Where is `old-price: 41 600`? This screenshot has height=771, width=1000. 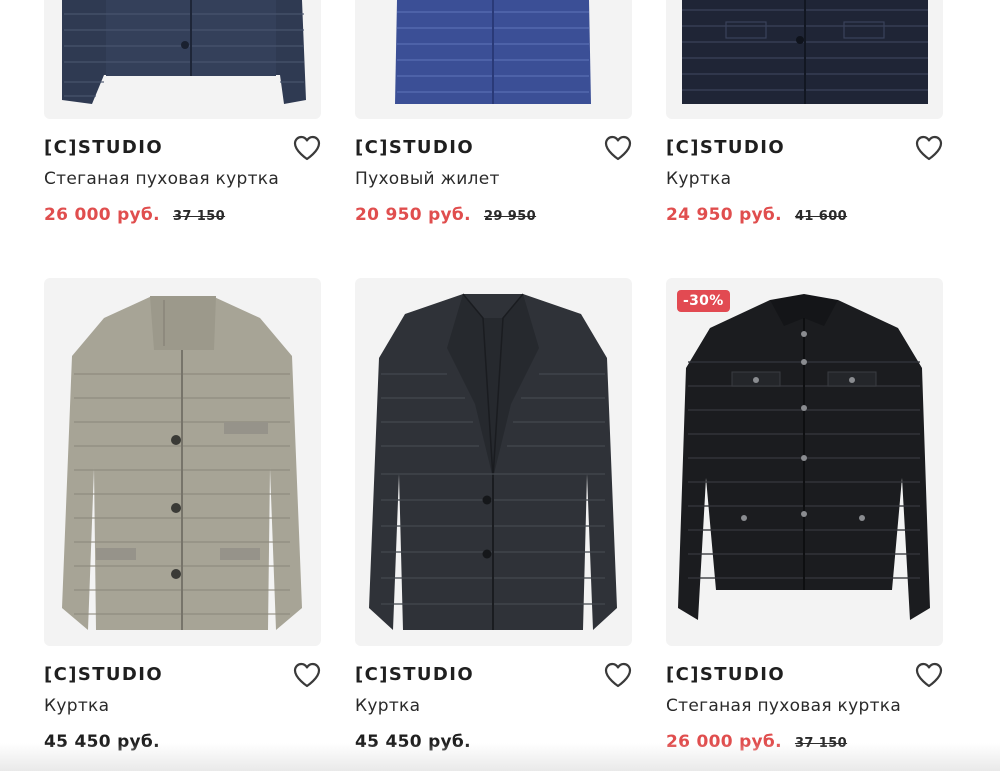 old-price: 41 600 is located at coordinates (821, 216).